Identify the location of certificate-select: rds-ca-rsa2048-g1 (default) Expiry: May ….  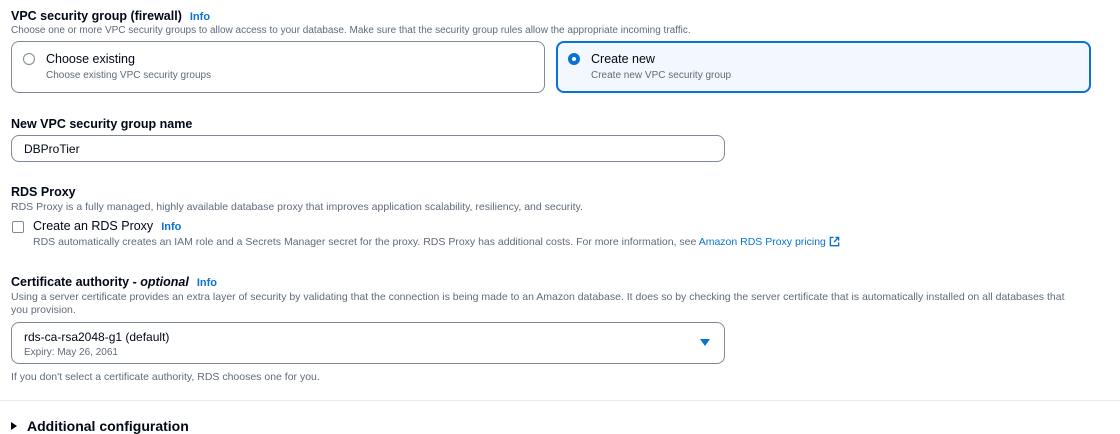
(368, 343).